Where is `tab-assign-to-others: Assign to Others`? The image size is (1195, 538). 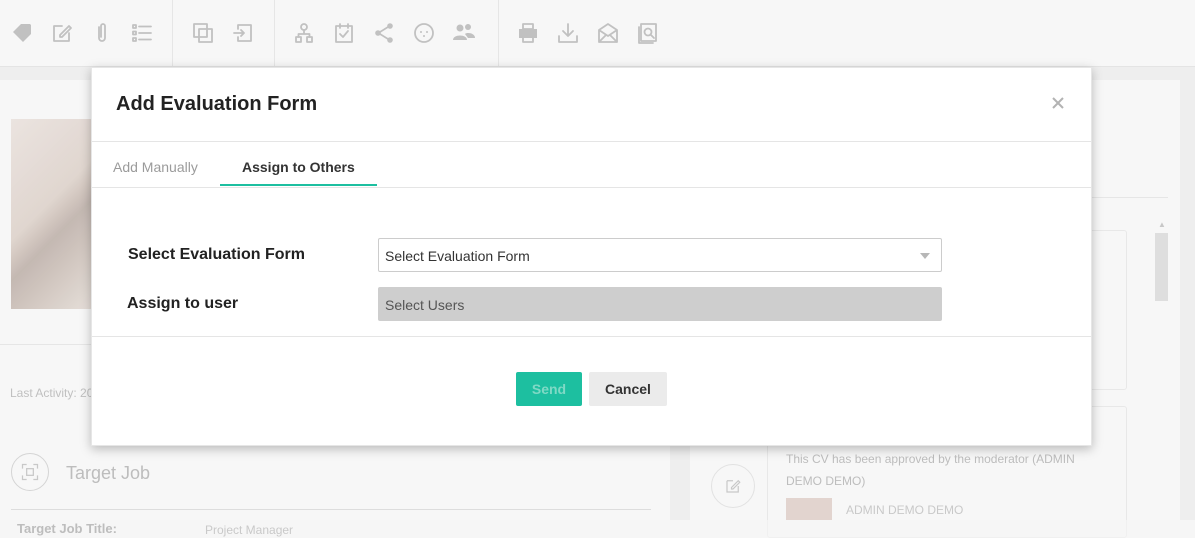
tab-assign-to-others: Assign to Others is located at coordinates (298, 167).